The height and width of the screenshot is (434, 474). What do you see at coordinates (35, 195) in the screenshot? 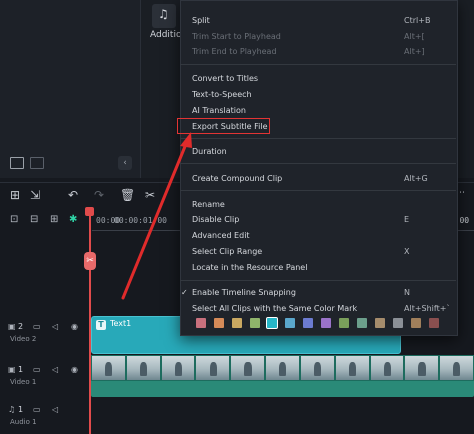
I see `select-icon: ⇲` at bounding box center [35, 195].